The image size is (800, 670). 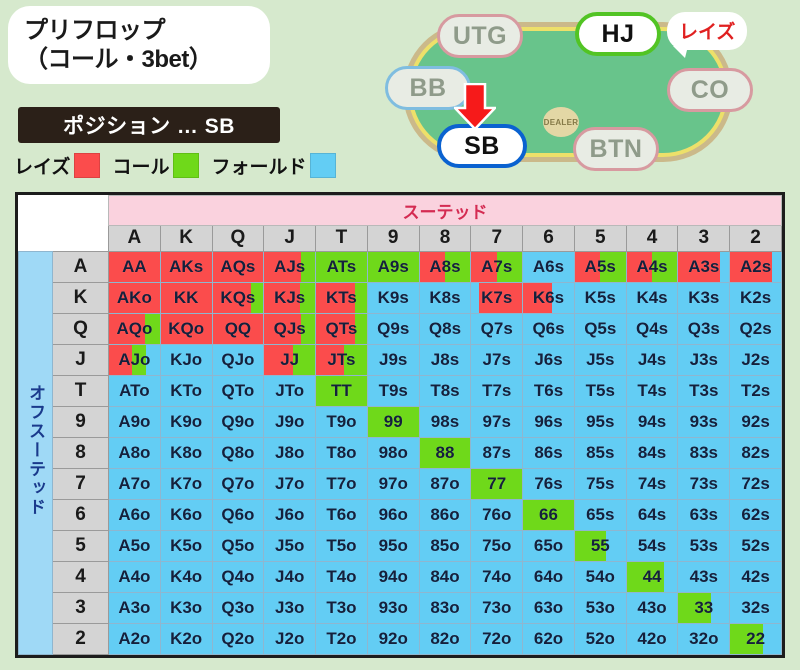 I want to click on hand-cell-Q6s: Q6s, so click(x=548, y=329).